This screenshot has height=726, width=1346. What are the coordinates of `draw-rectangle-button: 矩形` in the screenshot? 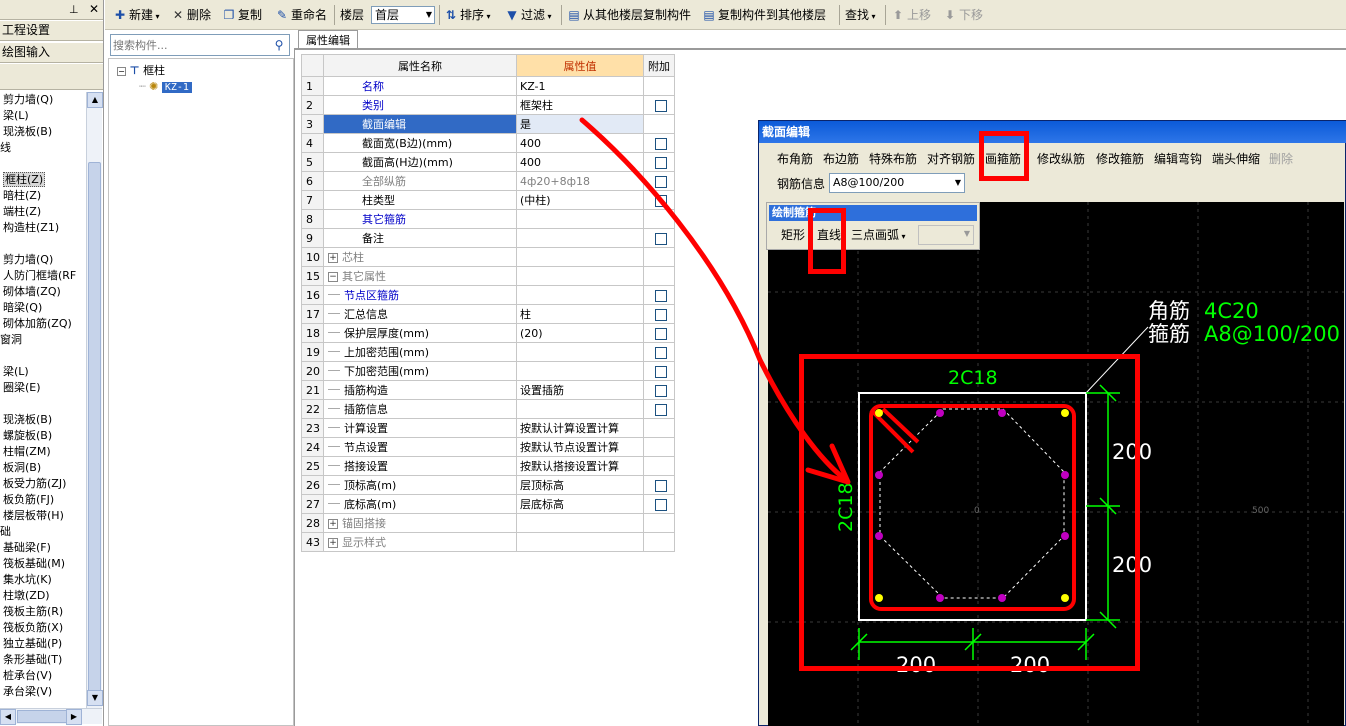 It's located at (793, 235).